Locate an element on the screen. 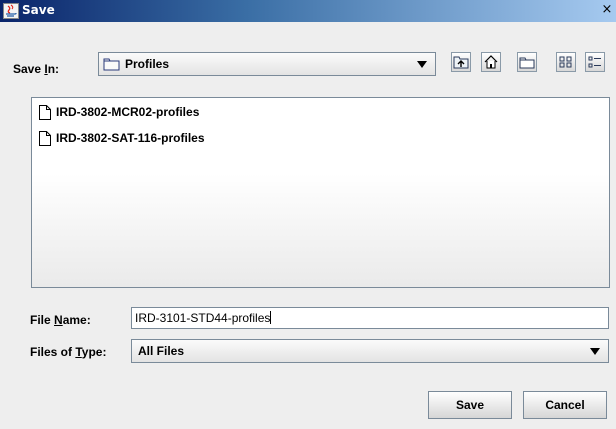  details-view-button is located at coordinates (595, 62).